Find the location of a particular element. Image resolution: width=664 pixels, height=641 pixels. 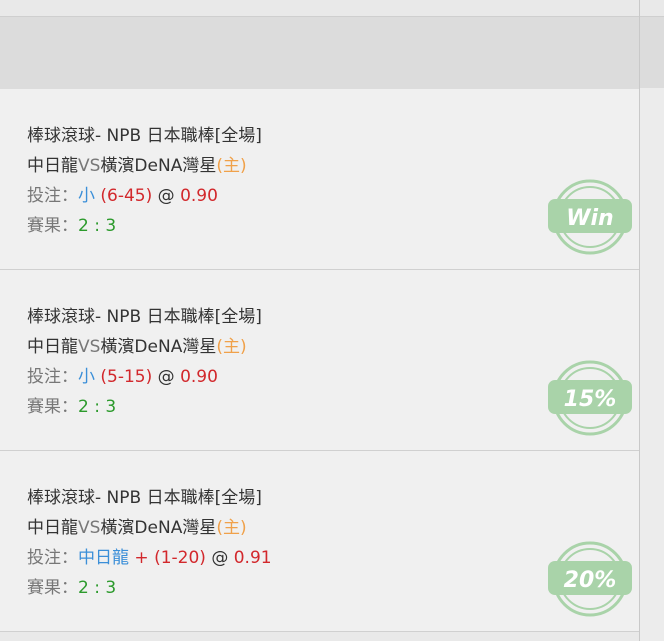

bet-pick: 中日龍 is located at coordinates (103, 558).